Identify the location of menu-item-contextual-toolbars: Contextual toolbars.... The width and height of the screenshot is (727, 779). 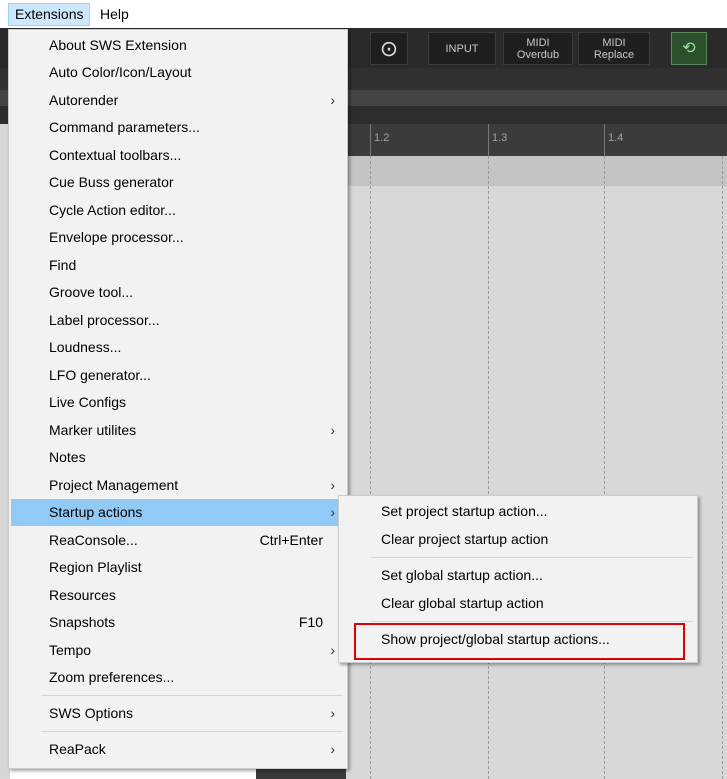
(178, 155).